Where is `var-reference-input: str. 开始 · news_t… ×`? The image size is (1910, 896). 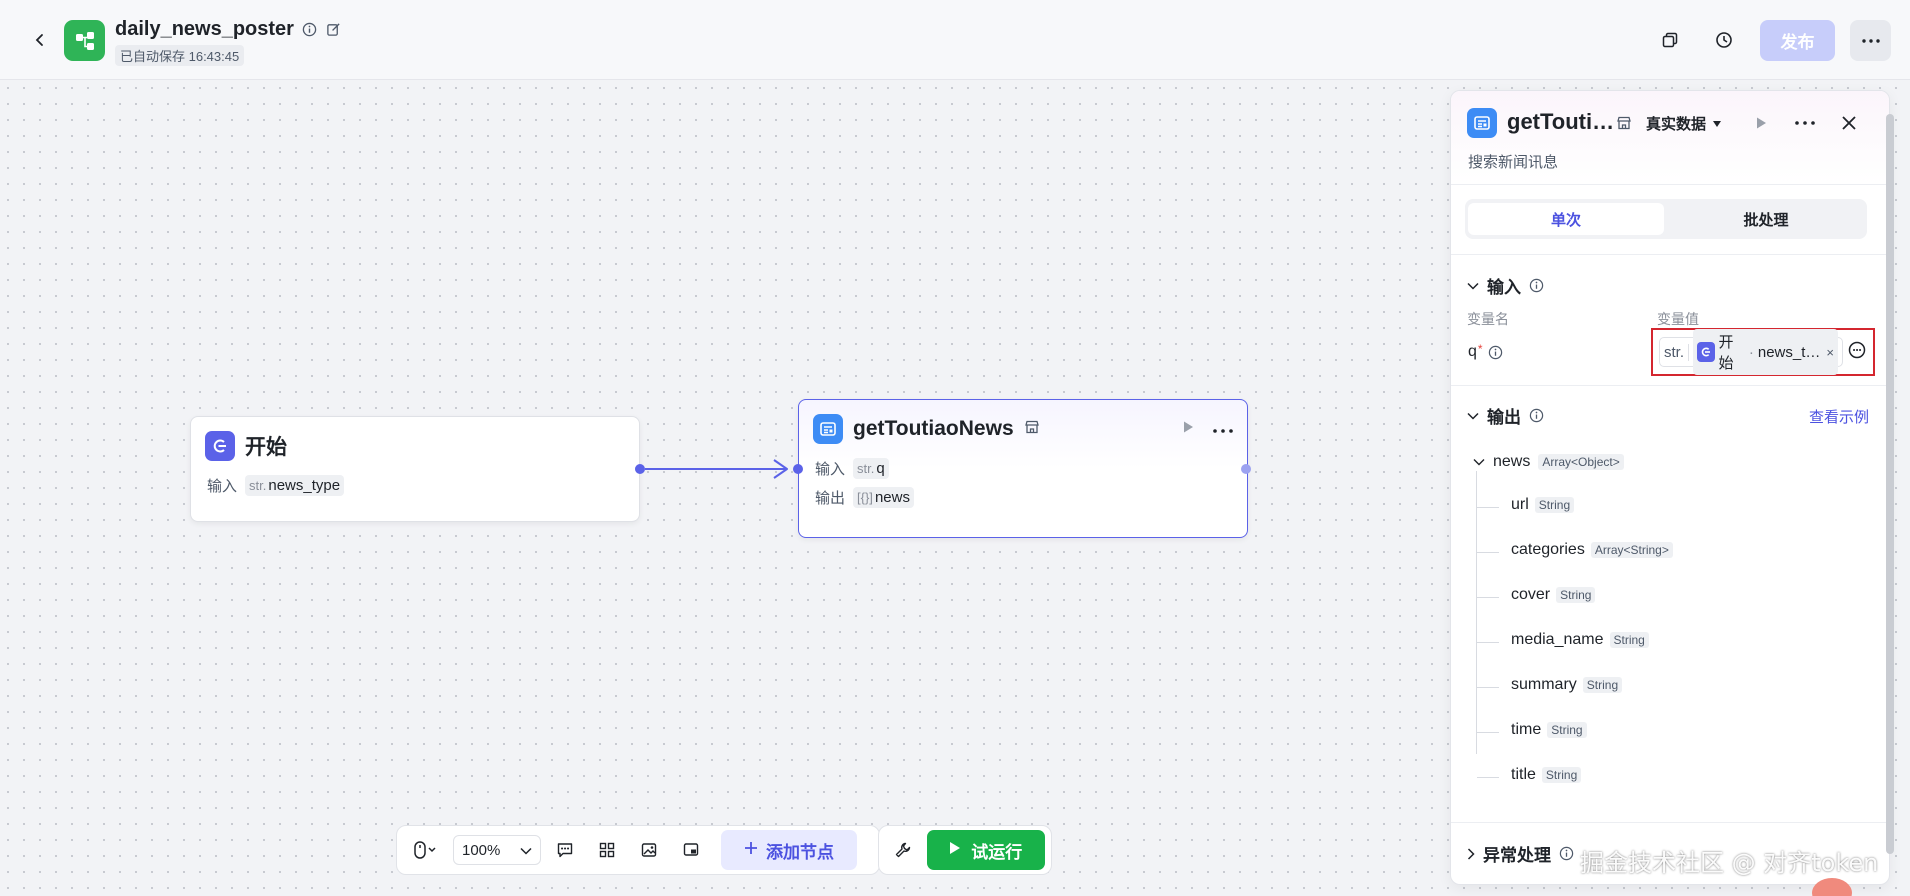 var-reference-input: str. 开始 · news_t… × is located at coordinates (1751, 352).